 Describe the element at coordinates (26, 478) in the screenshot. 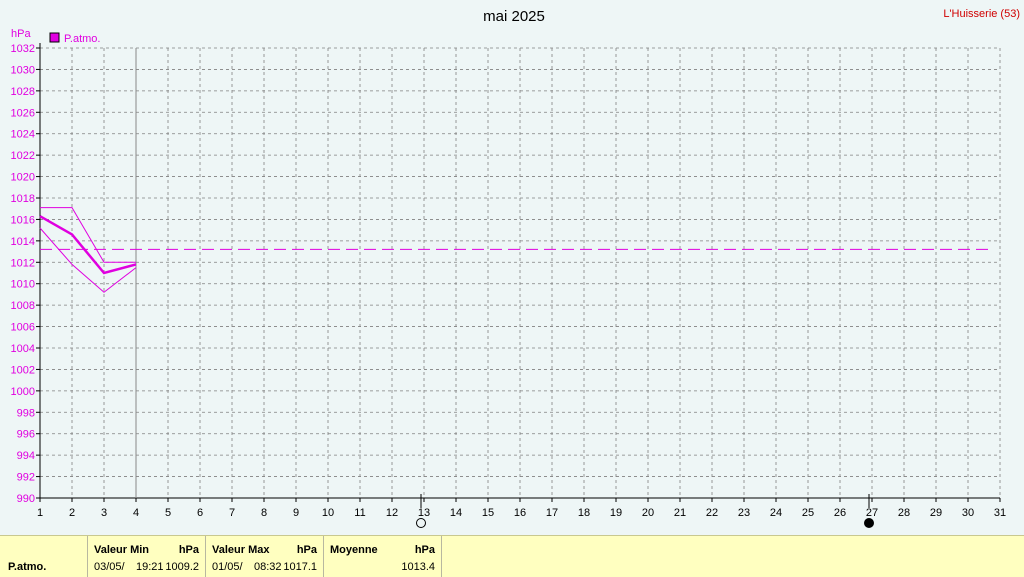

I see `y-tick-label: 992` at that location.